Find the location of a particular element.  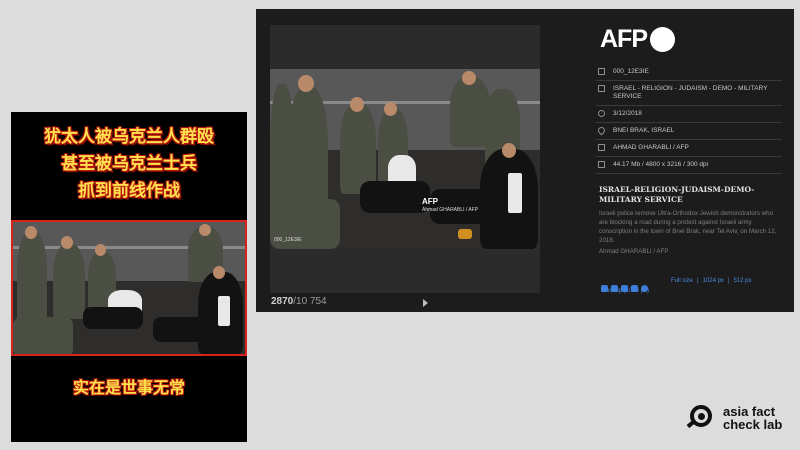

magnifier-logo-icon is located at coordinates (701, 418).